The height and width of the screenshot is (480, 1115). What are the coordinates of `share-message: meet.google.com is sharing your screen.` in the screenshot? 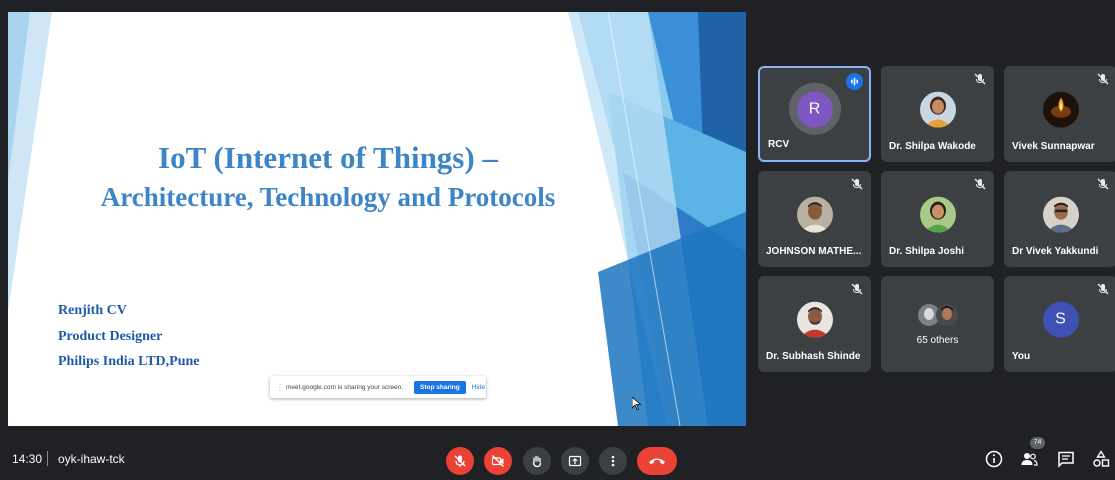 It's located at (345, 387).